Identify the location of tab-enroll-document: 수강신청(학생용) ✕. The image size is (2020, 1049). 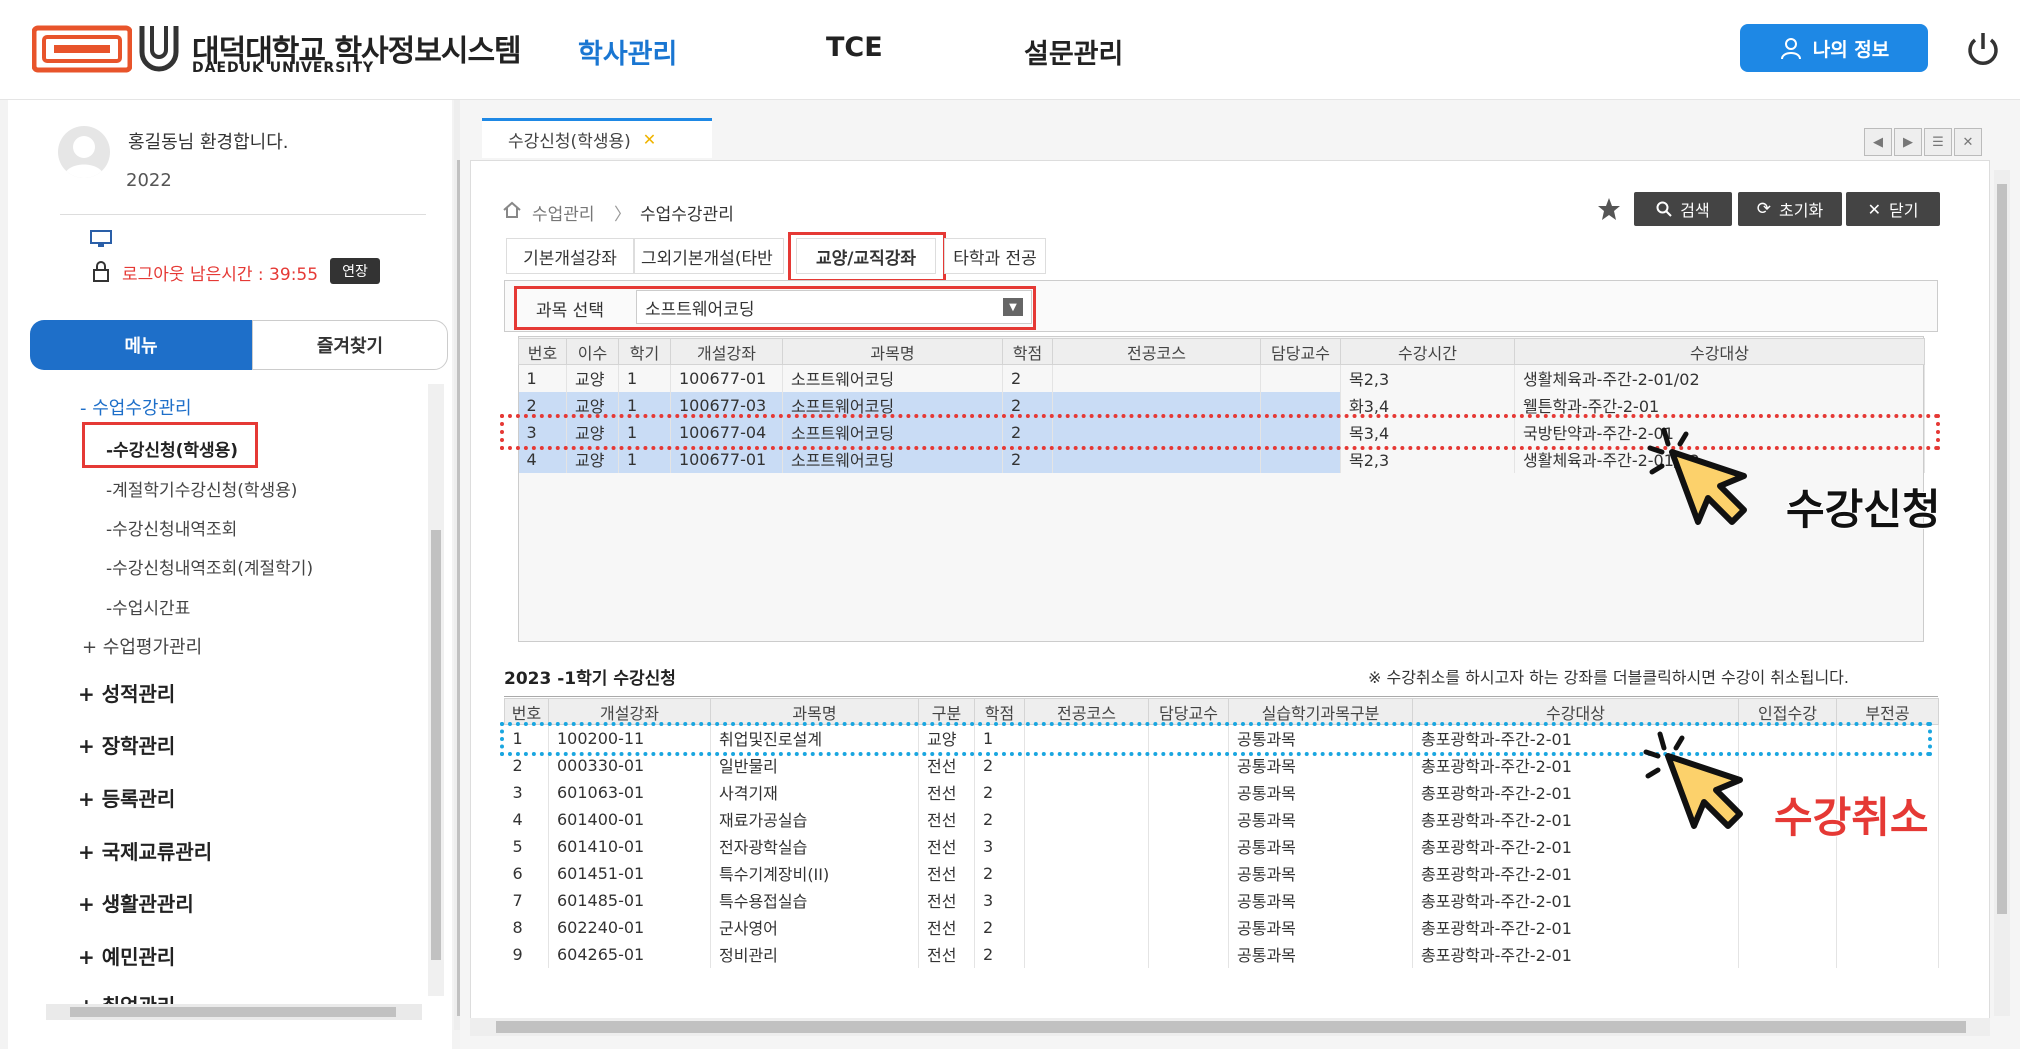
(597, 138).